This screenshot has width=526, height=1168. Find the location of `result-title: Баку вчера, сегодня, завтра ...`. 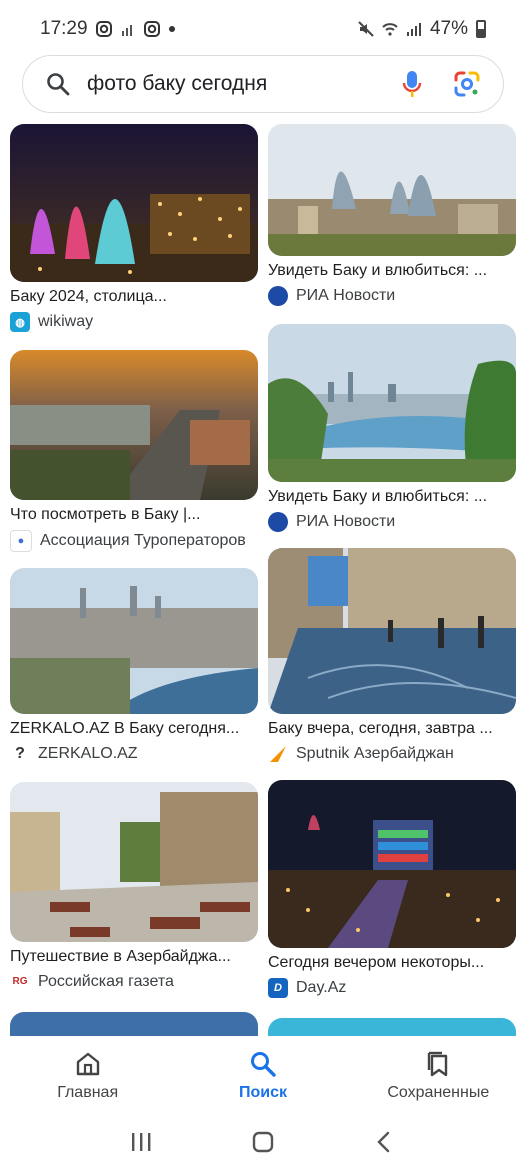

result-title: Баку вчера, сегодня, завтра ... is located at coordinates (393, 729).